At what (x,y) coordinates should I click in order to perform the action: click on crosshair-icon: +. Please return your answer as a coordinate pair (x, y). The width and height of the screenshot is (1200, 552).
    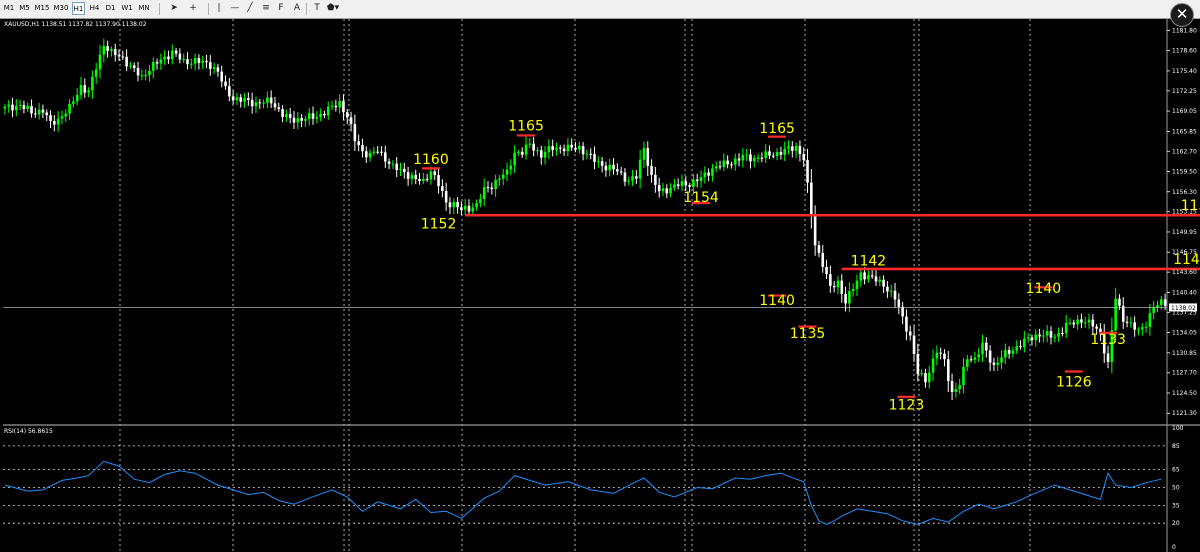
    Looking at the image, I should click on (193, 8).